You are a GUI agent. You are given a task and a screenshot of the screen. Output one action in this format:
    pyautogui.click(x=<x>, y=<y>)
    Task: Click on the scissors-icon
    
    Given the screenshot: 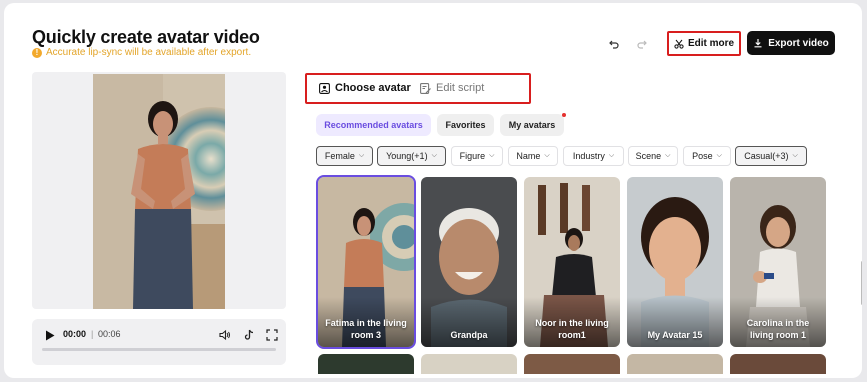 What is the action you would take?
    pyautogui.click(x=679, y=44)
    